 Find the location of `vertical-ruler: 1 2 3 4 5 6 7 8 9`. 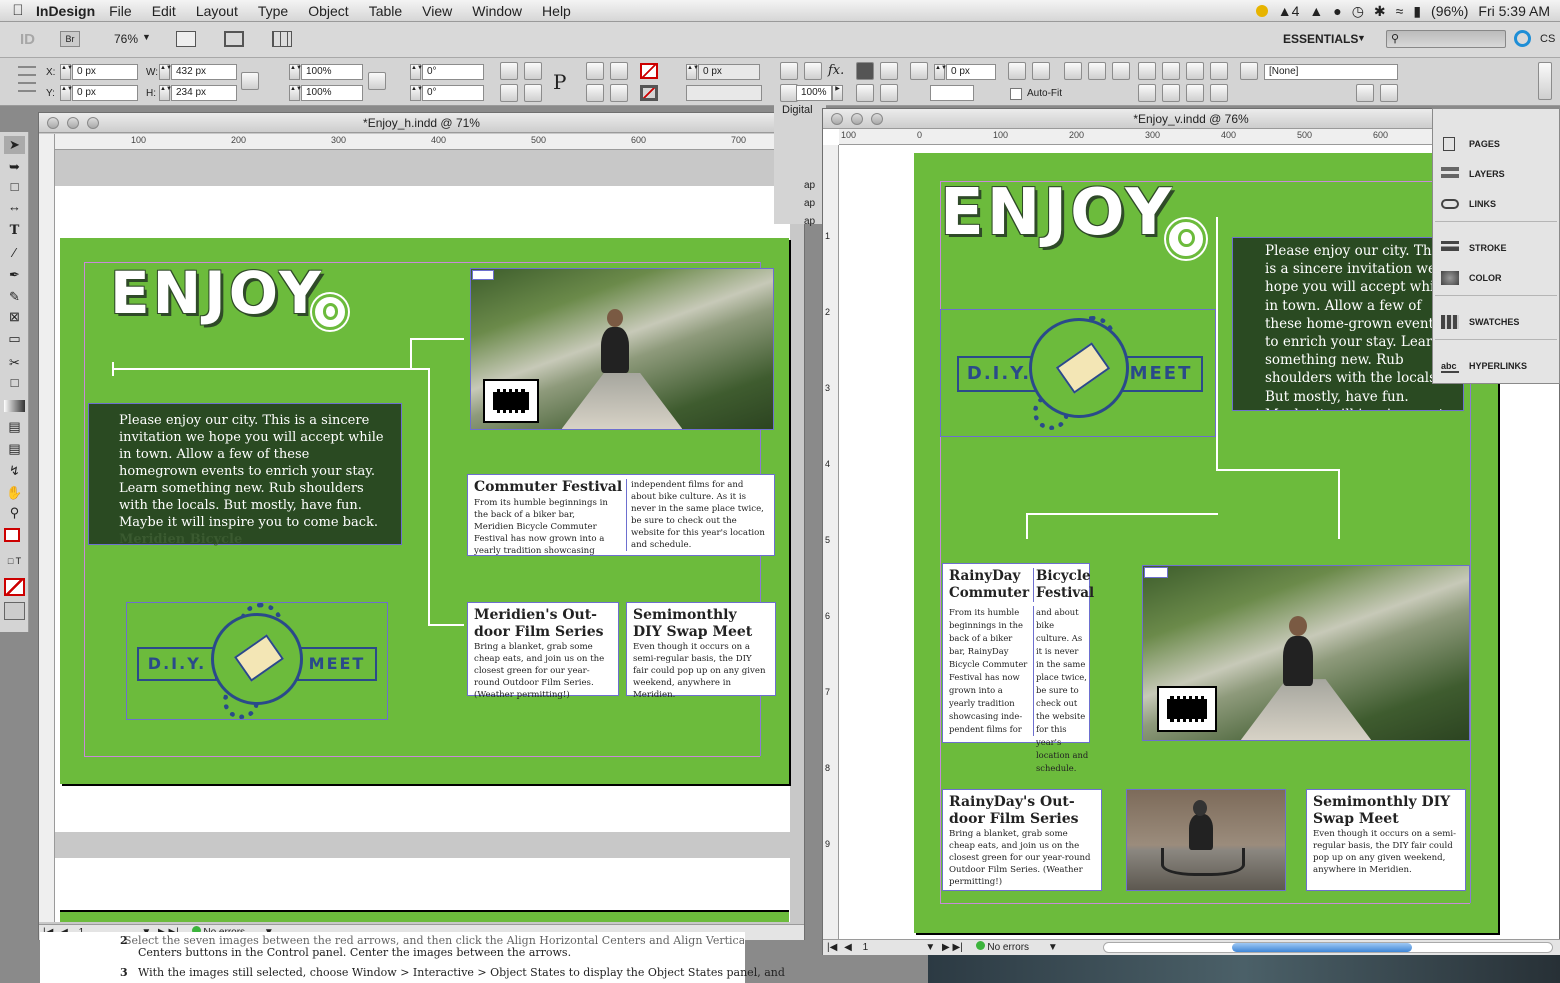

vertical-ruler: 1 2 3 4 5 6 7 8 9 is located at coordinates (831, 542).